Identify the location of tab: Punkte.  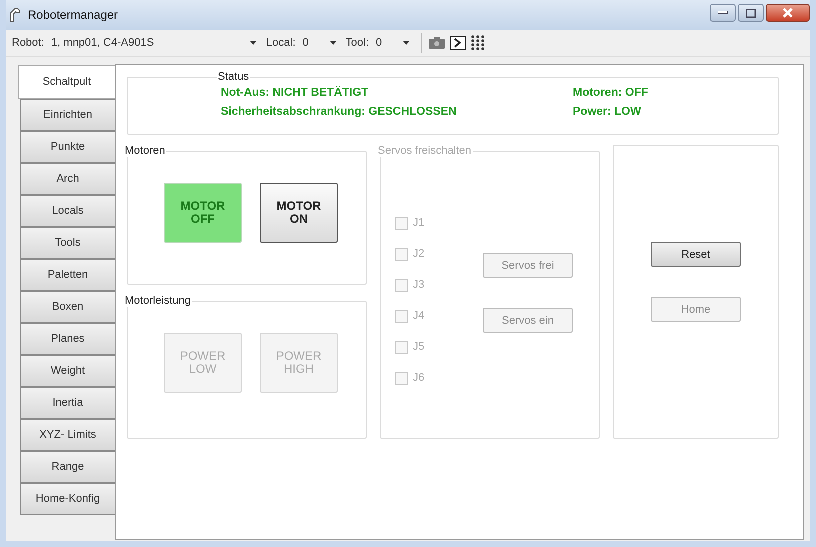
(67, 147).